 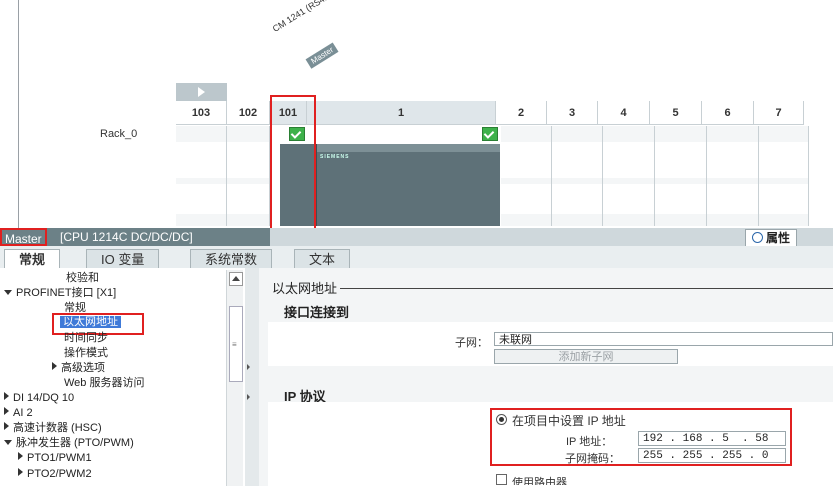 What do you see at coordinates (123, 258) in the screenshot?
I see `tab-io-tags: IO 变量` at bounding box center [123, 258].